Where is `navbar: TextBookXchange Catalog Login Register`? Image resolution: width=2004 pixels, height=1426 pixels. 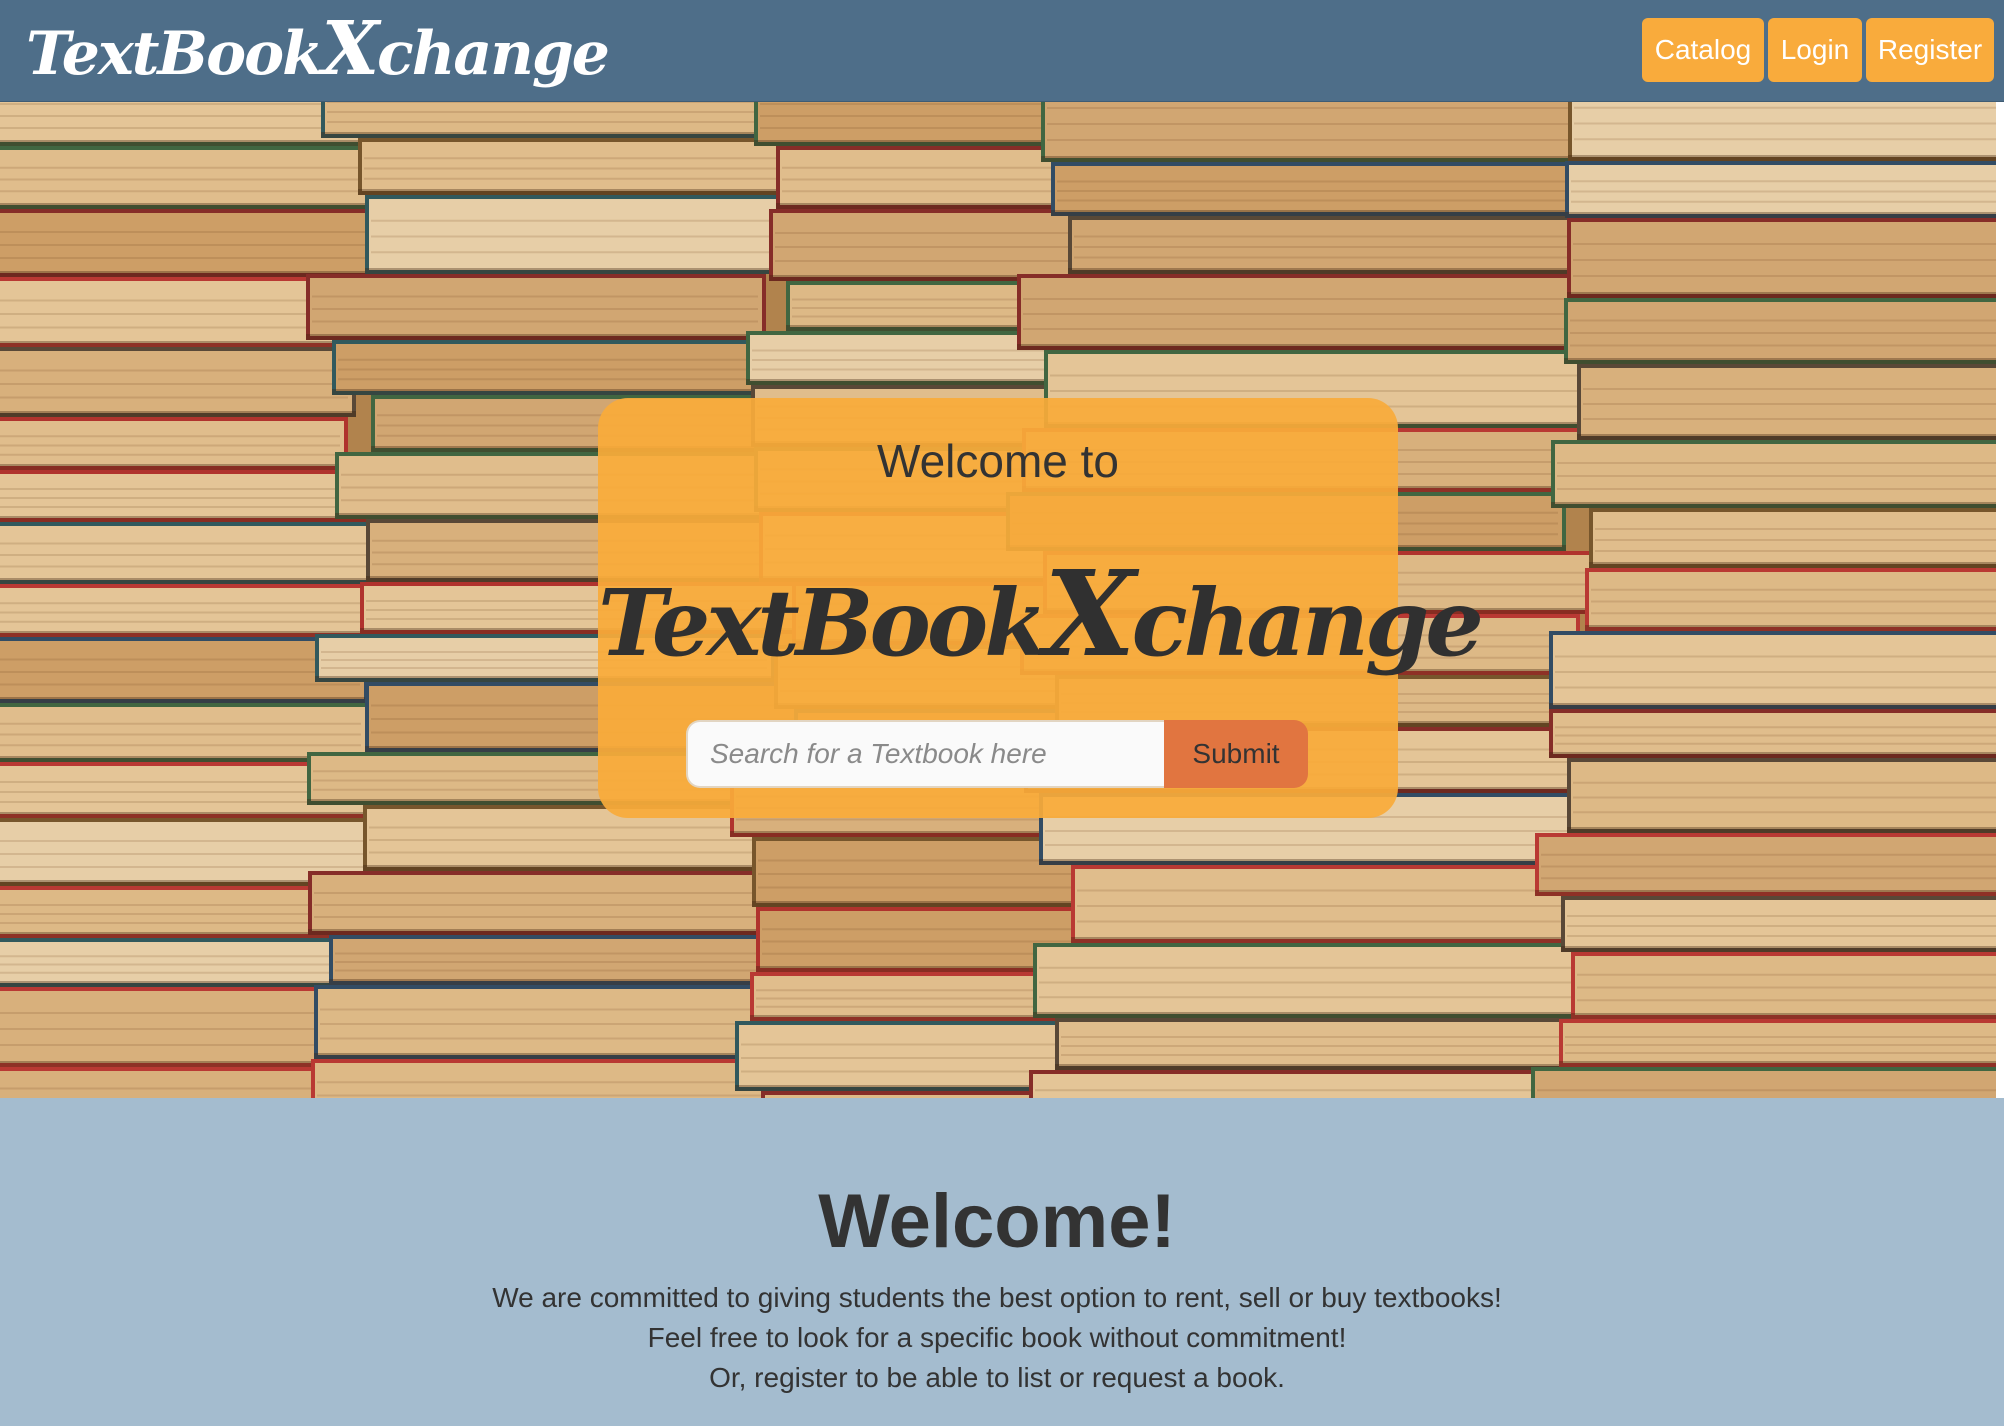
navbar: TextBookXchange Catalog Login Register is located at coordinates (1002, 51).